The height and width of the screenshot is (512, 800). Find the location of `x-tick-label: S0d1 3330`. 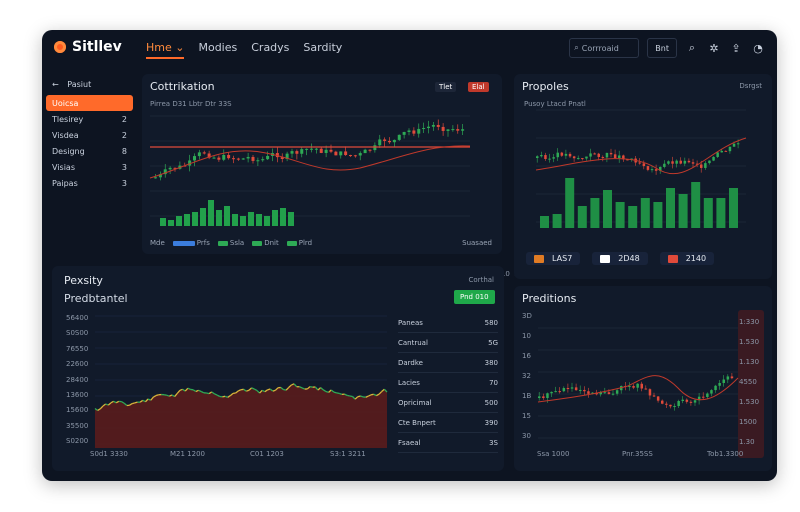

x-tick-label: S0d1 3330 is located at coordinates (109, 454).